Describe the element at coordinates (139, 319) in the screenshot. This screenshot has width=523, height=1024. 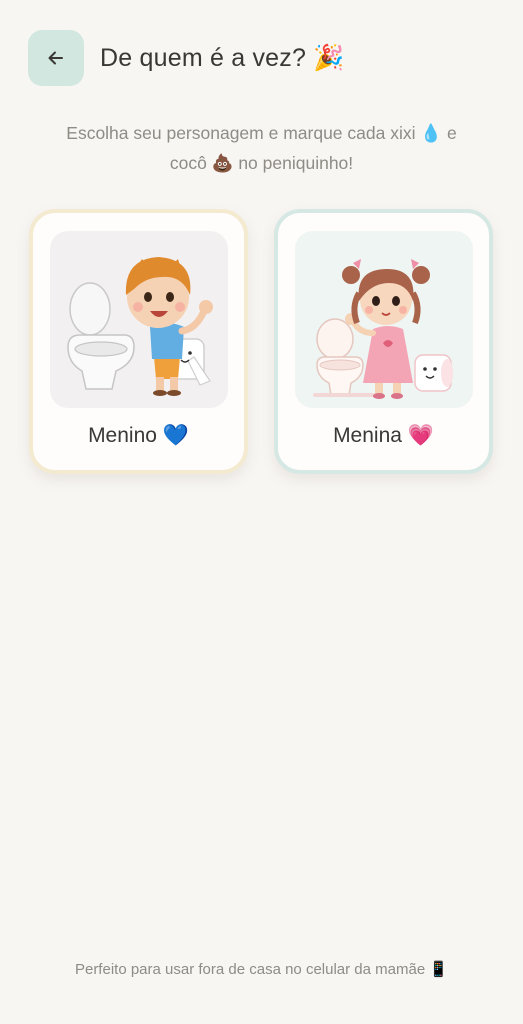
I see `boy-character-illustration` at that location.